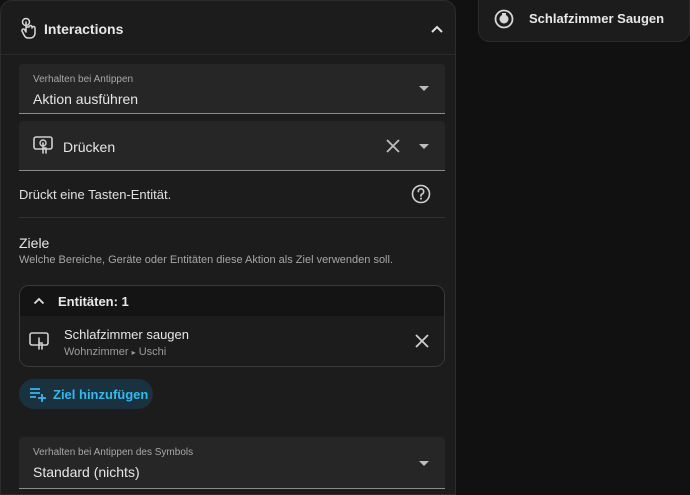  What do you see at coordinates (101, 394) in the screenshot?
I see `add-target-label: Ziel hinzufügen` at bounding box center [101, 394].